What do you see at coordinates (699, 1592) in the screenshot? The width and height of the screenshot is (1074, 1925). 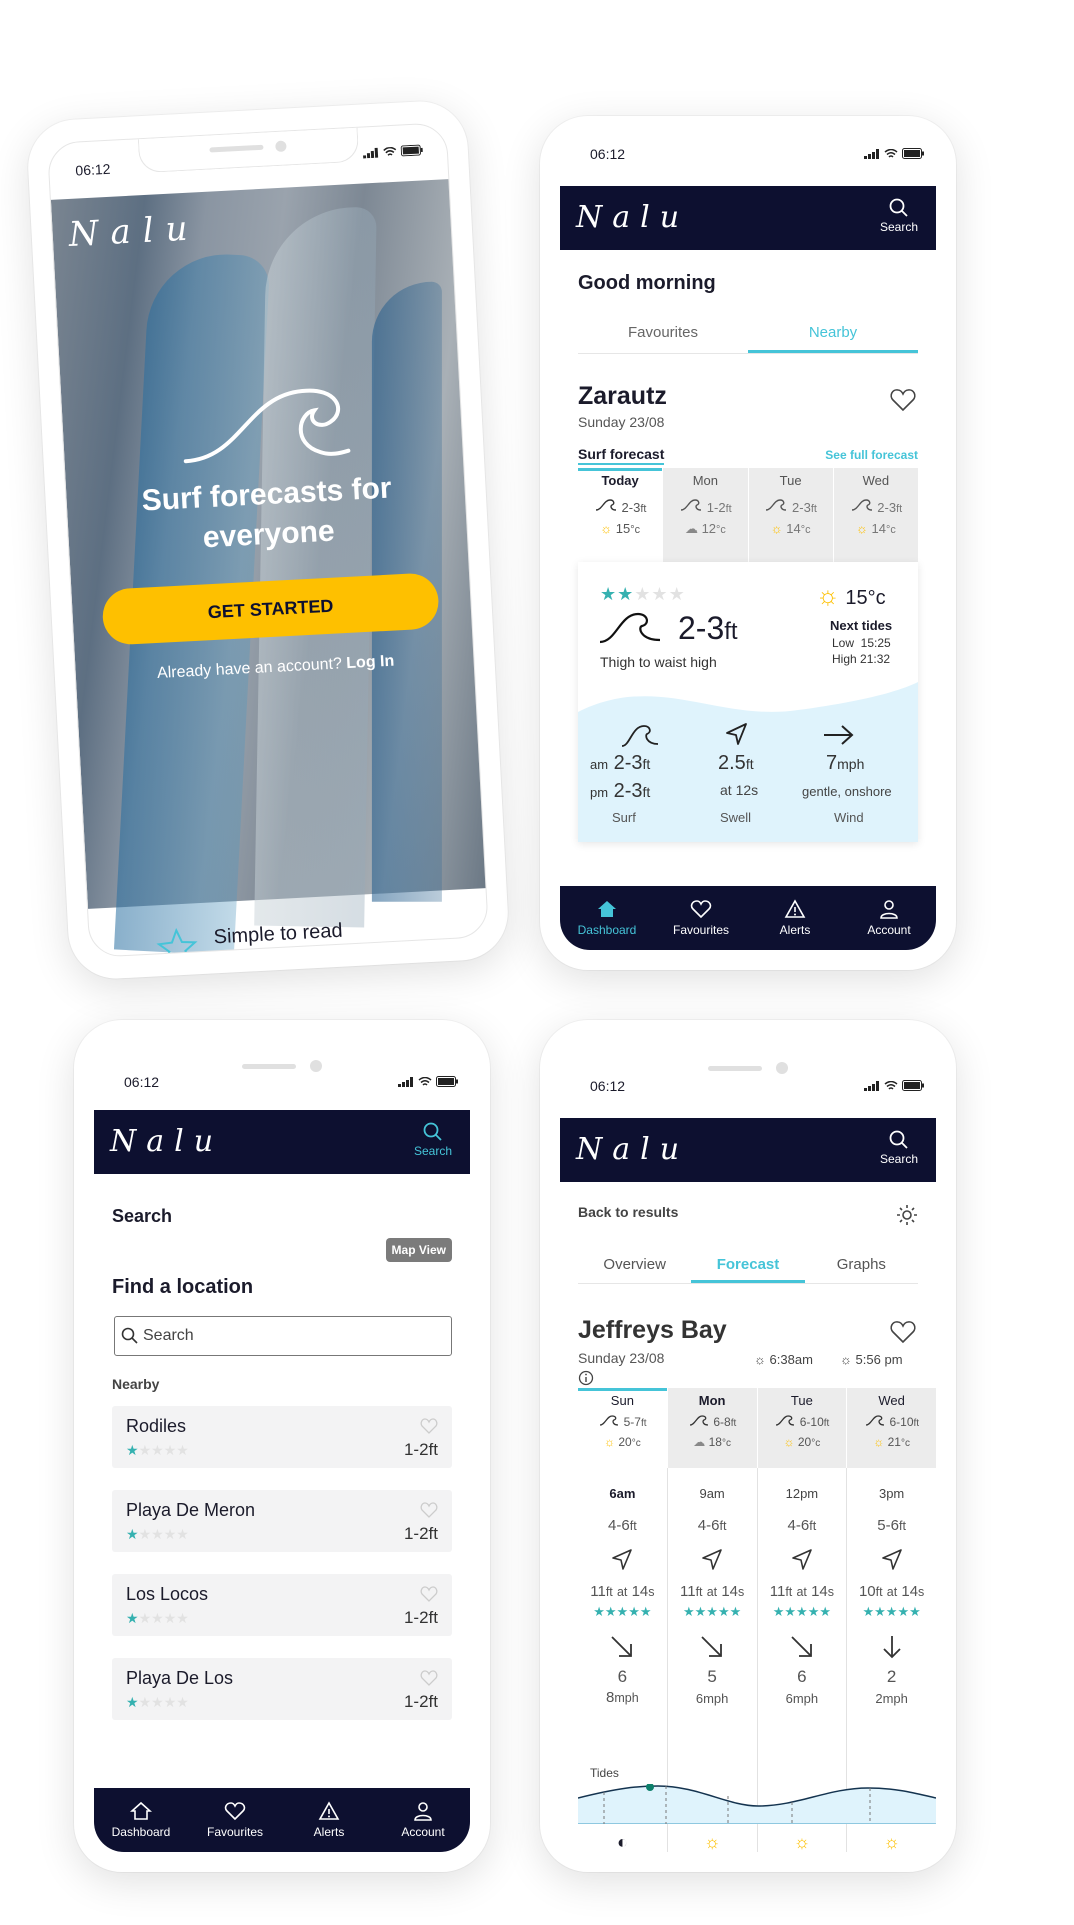 I see `swell-unit: ft` at bounding box center [699, 1592].